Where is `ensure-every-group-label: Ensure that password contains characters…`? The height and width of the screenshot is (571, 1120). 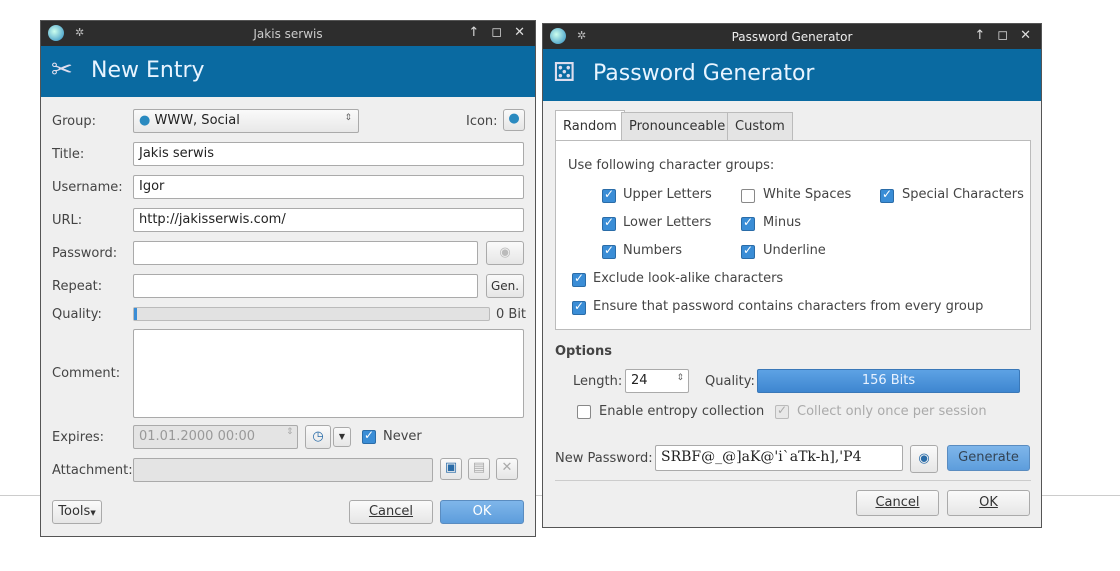 ensure-every-group-label: Ensure that password contains characters… is located at coordinates (788, 306).